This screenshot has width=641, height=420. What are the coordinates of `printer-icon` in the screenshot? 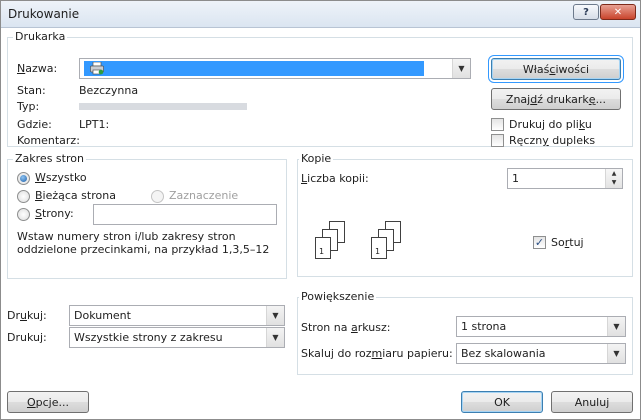 It's located at (97, 68).